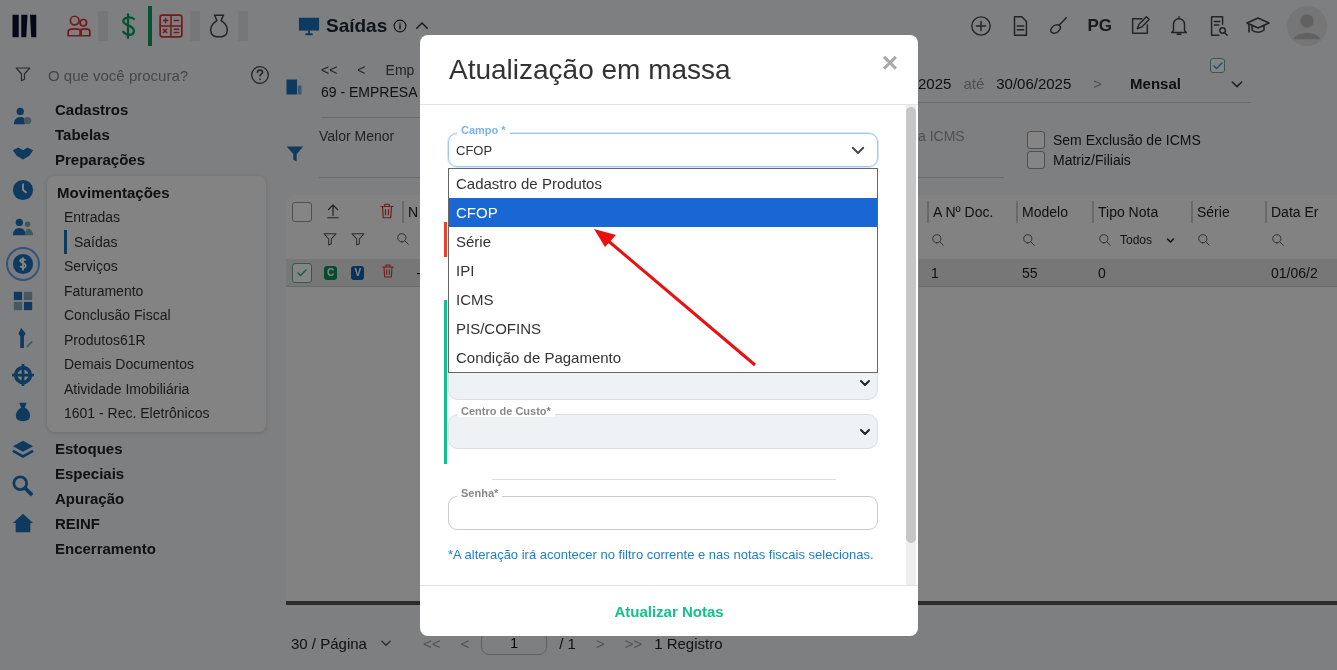 The width and height of the screenshot is (1337, 670). I want to click on column-header: N, so click(410, 212).